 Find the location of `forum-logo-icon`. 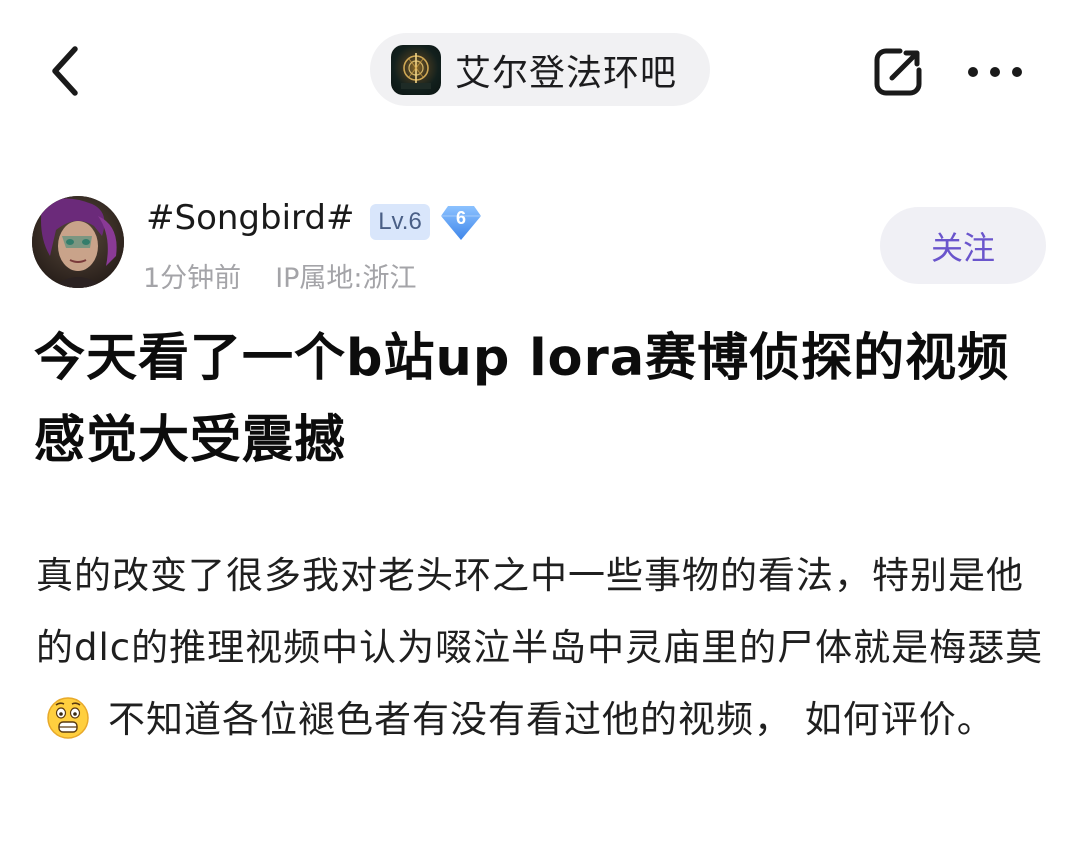

forum-logo-icon is located at coordinates (416, 69).